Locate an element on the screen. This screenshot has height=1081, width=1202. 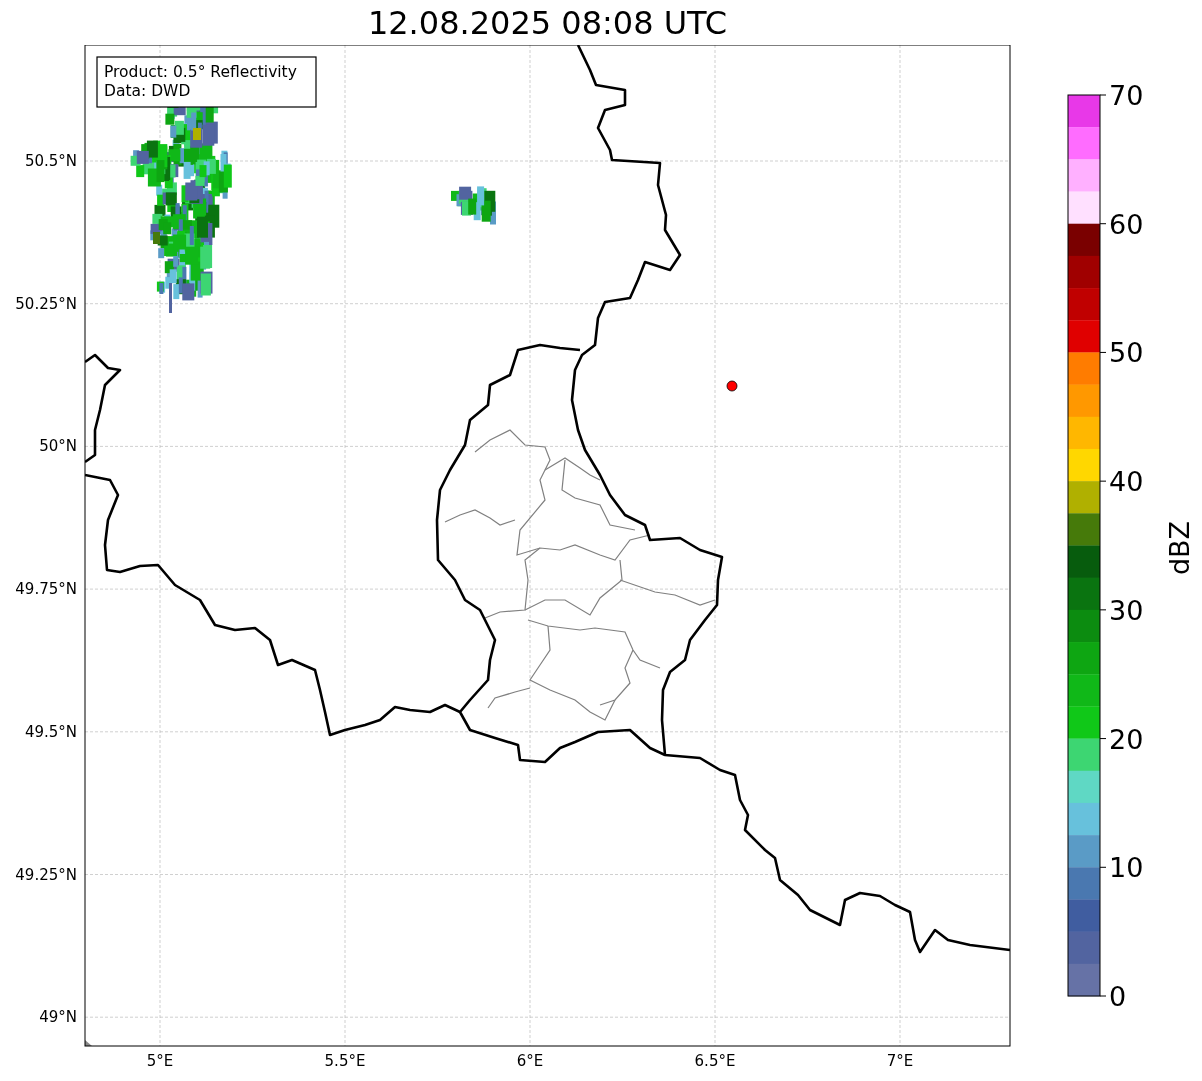
latitude-label: 50°N is located at coordinates (58, 446).